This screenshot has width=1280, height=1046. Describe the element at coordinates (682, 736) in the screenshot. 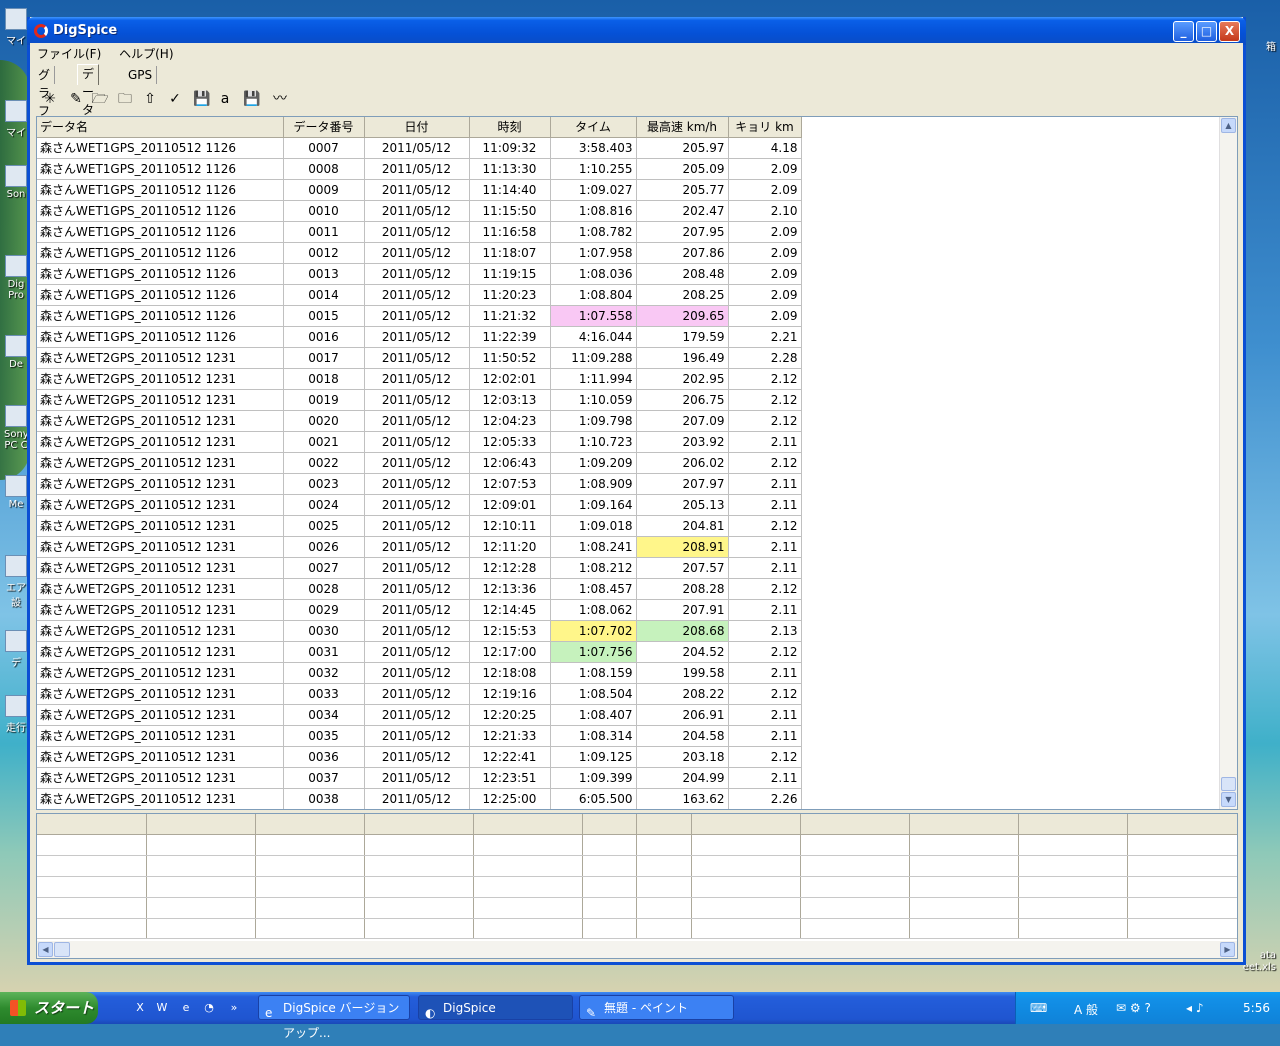

I see `cell-top-speed: 204.58` at that location.